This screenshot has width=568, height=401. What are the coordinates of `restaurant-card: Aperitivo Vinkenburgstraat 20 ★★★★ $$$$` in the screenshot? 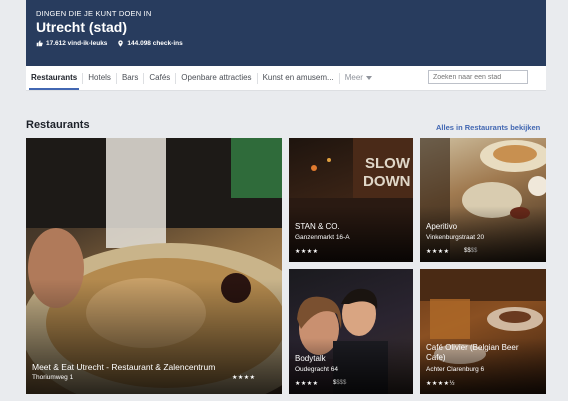 It's located at (483, 200).